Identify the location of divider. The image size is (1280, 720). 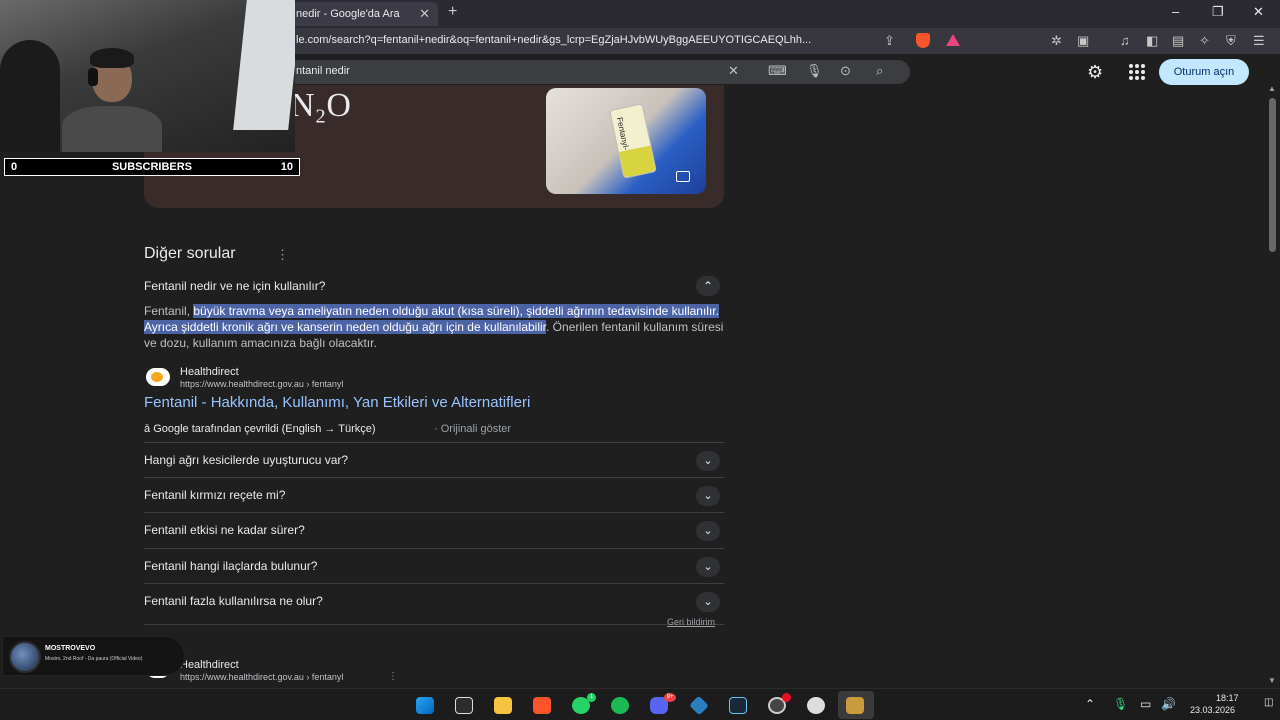
(434, 624).